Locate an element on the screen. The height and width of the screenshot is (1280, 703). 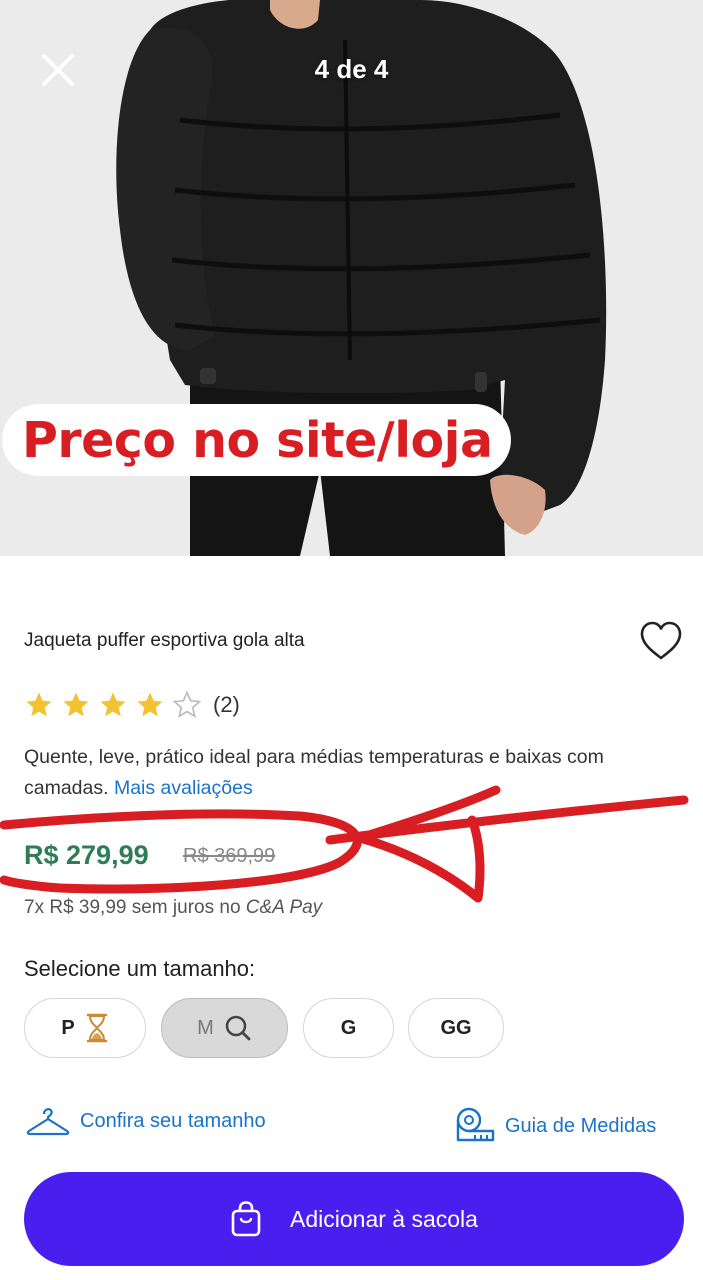
size-option-m: M is located at coordinates (224, 1028).